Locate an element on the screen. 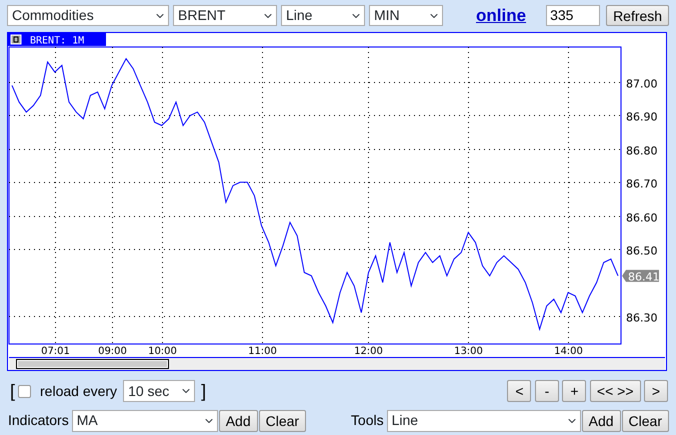  category-select: Commodities is located at coordinates (88, 15).